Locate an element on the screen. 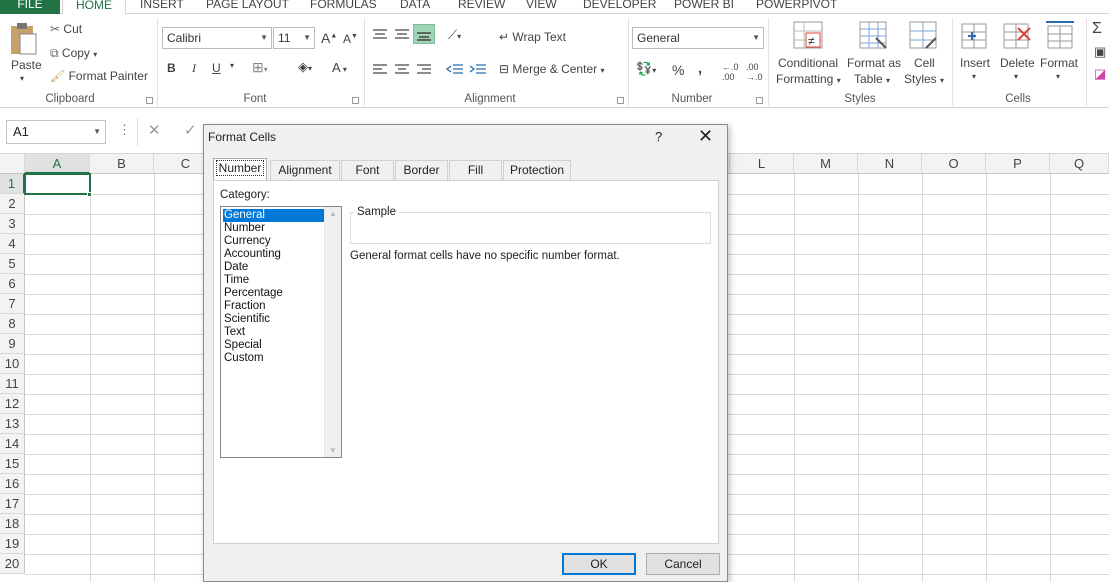 Image resolution: width=1109 pixels, height=582 pixels. dialog-tab-border: Border is located at coordinates (421, 170).